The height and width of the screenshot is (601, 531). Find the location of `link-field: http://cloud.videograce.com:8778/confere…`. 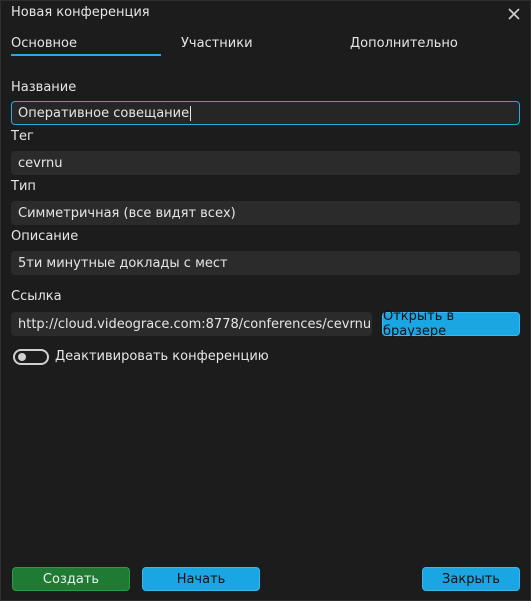

link-field: http://cloud.videograce.com:8778/confere… is located at coordinates (191, 324).